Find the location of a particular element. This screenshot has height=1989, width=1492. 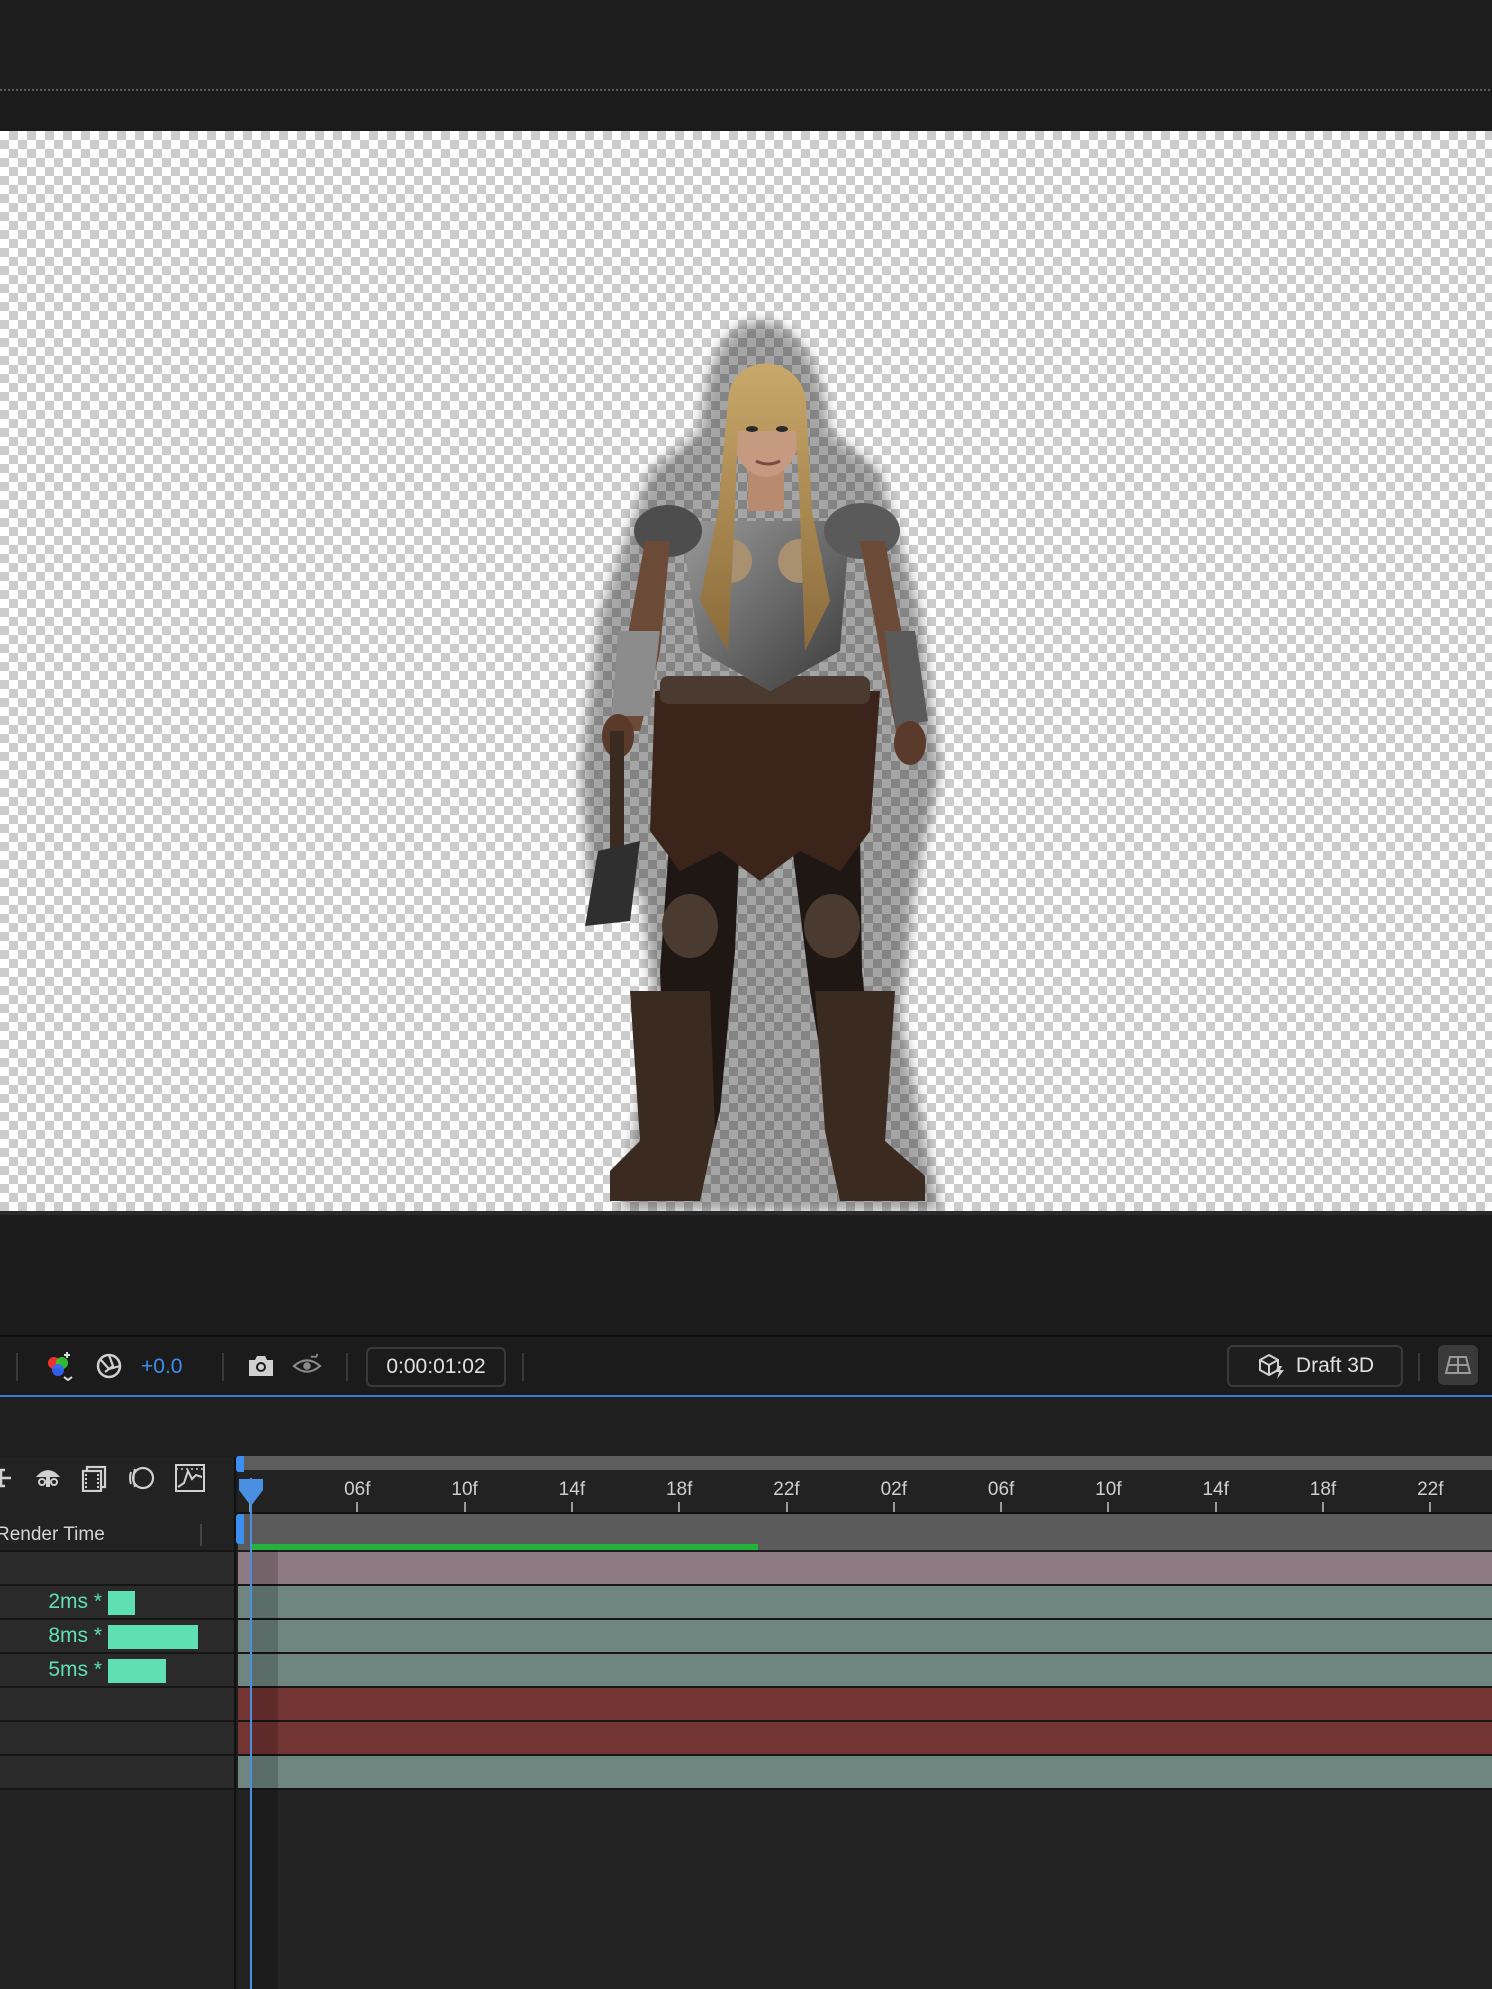

cache-progress-bar is located at coordinates (504, 1547).